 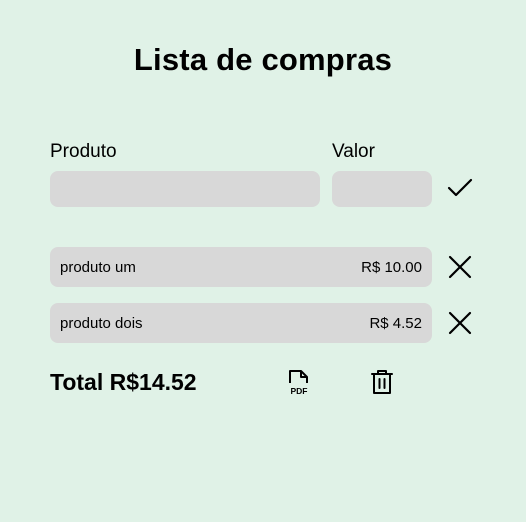 What do you see at coordinates (353, 151) in the screenshot?
I see `value-label: Valor` at bounding box center [353, 151].